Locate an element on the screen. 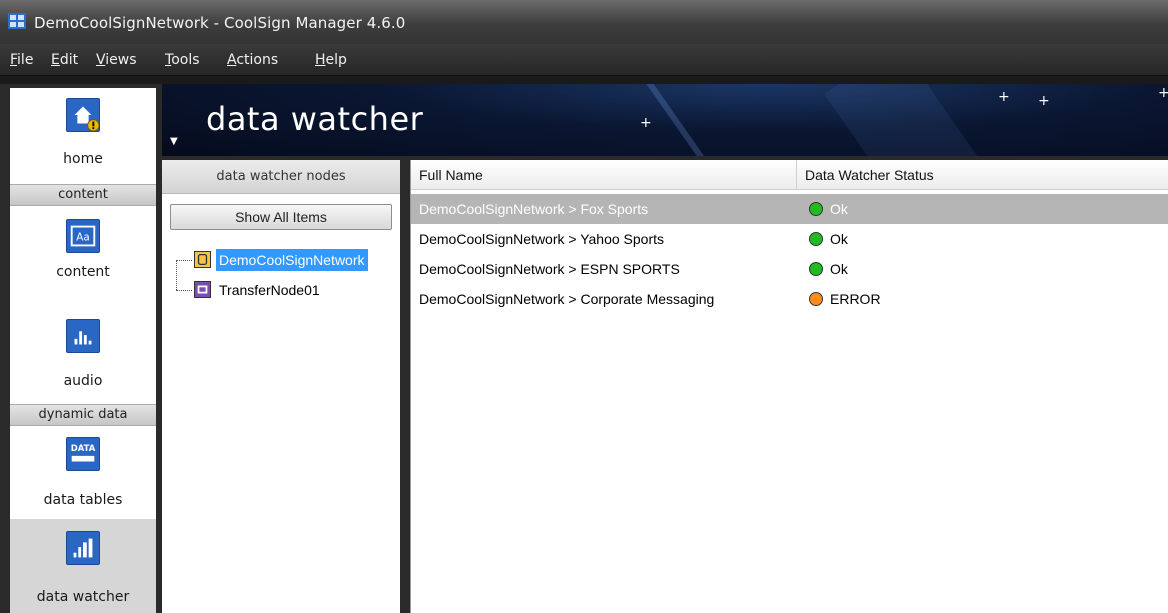 The height and width of the screenshot is (613, 1168). nav-home: home is located at coordinates (83, 132).